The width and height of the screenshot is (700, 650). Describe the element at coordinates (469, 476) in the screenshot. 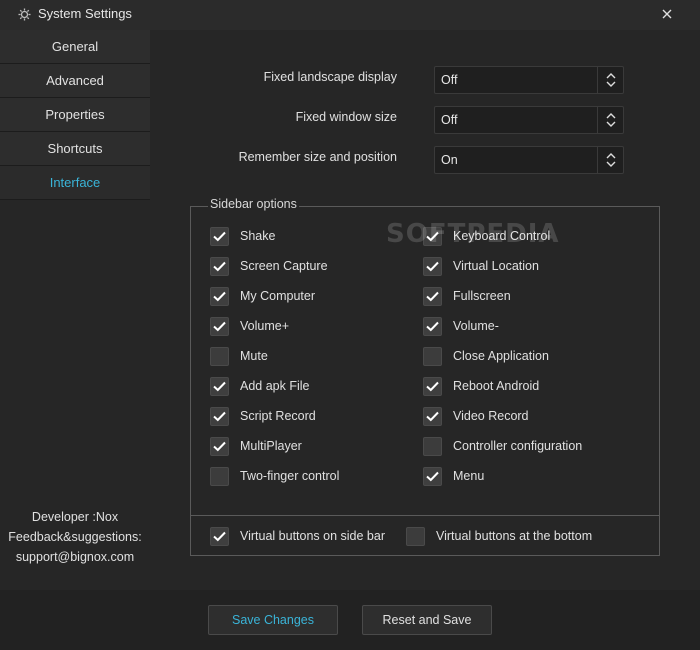

I see `checkbox-label: Menu` at that location.